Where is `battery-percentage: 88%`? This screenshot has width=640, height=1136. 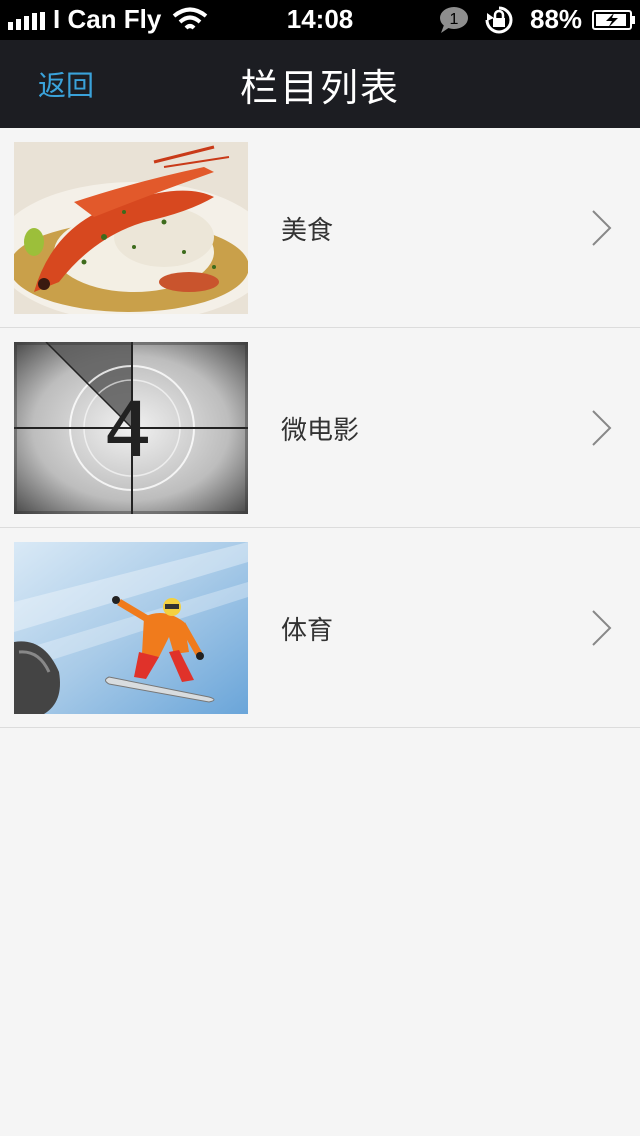
battery-percentage: 88% is located at coordinates (556, 19).